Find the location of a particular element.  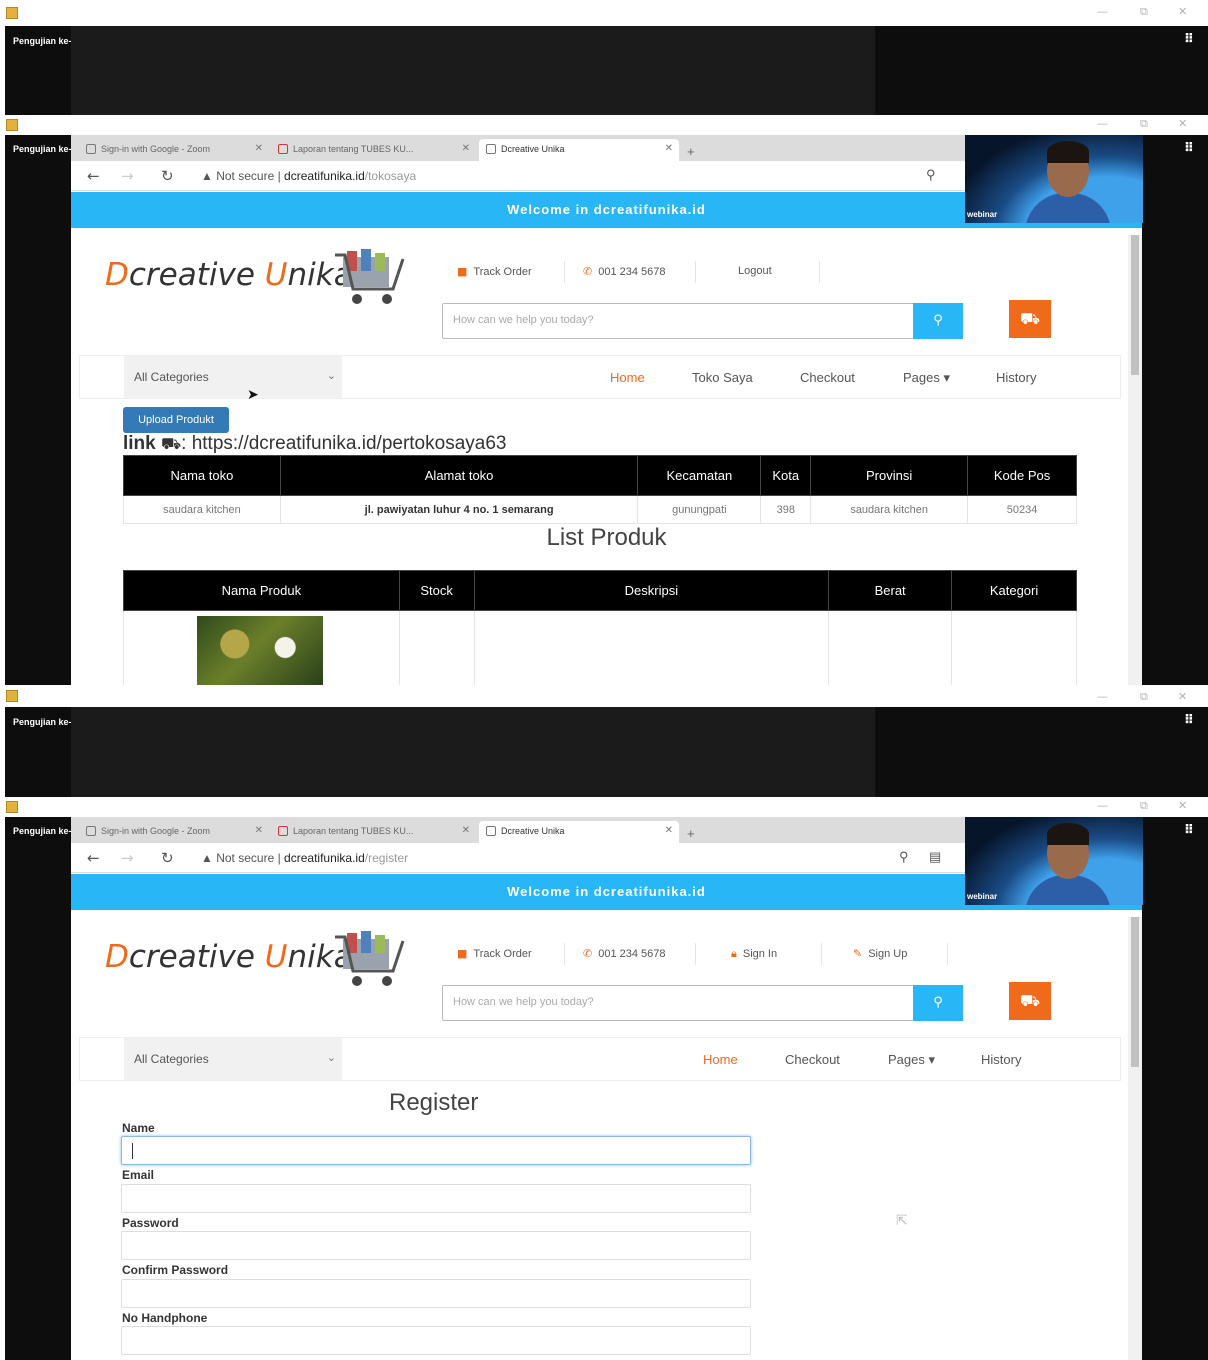

phone-number-field is located at coordinates (436, 1340).